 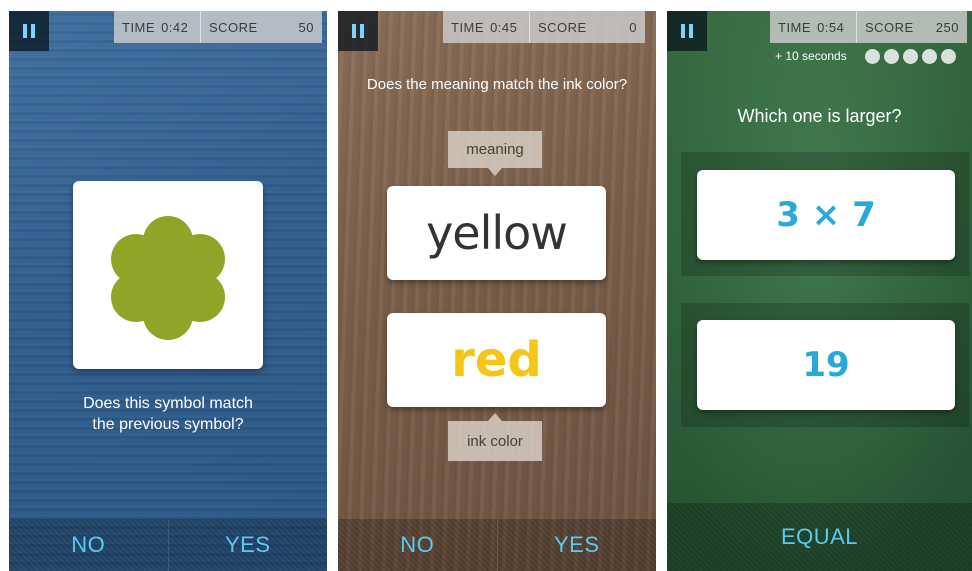 What do you see at coordinates (261, 27) in the screenshot?
I see `score-display: SCORE 50` at bounding box center [261, 27].